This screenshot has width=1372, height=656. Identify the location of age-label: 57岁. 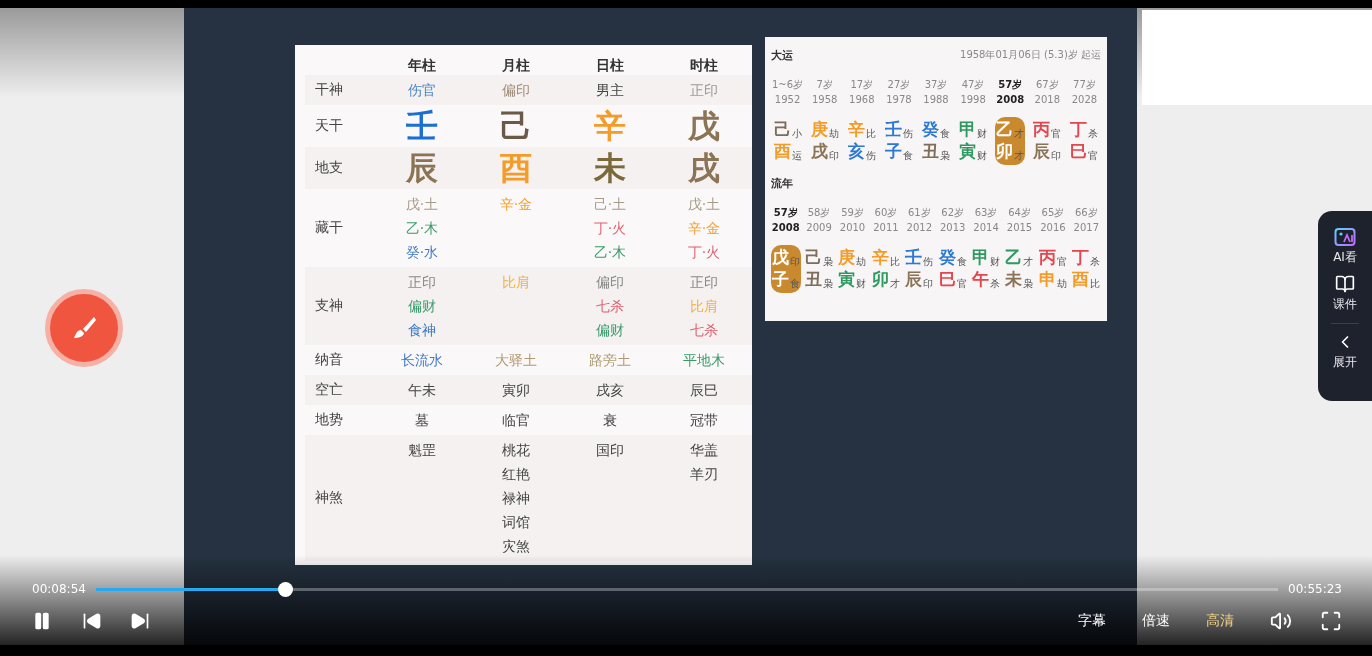
(785, 213).